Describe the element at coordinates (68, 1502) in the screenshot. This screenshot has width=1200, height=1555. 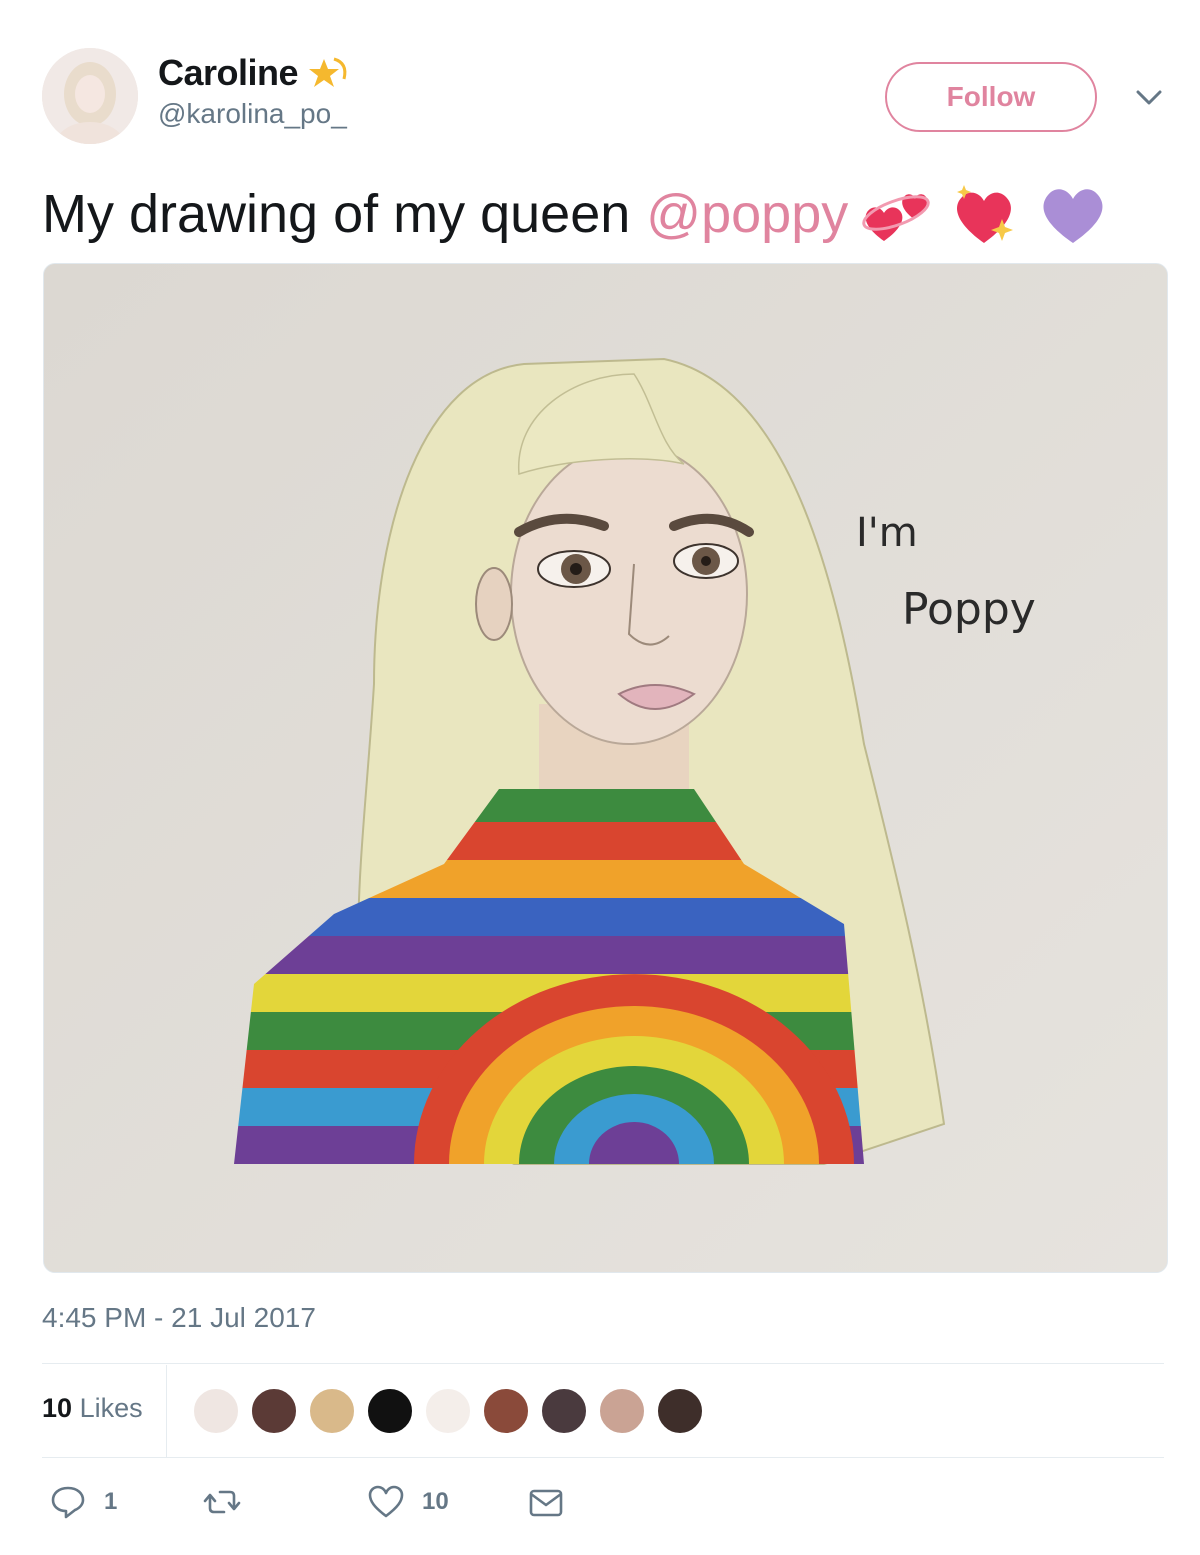
I see `reply-icon` at that location.